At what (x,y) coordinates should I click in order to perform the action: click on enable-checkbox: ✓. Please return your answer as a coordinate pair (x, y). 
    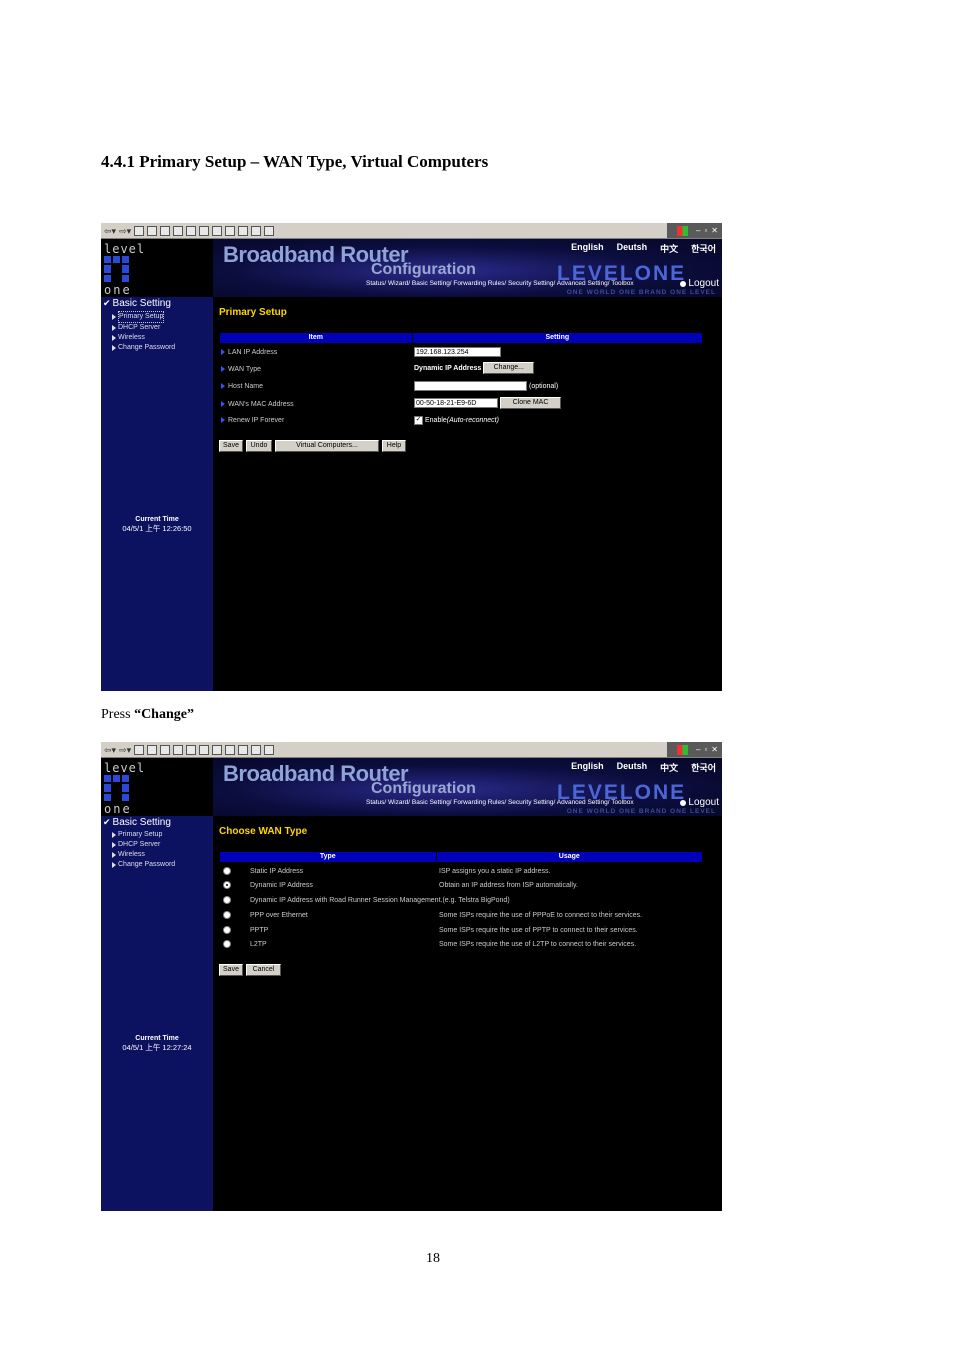
    Looking at the image, I should click on (418, 420).